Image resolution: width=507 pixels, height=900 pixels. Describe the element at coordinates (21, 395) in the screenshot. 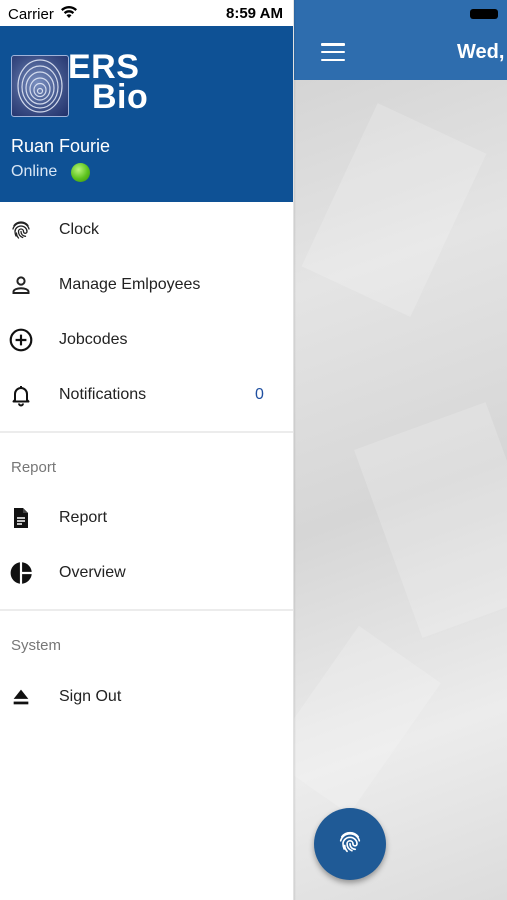

I see `bell-icon` at that location.